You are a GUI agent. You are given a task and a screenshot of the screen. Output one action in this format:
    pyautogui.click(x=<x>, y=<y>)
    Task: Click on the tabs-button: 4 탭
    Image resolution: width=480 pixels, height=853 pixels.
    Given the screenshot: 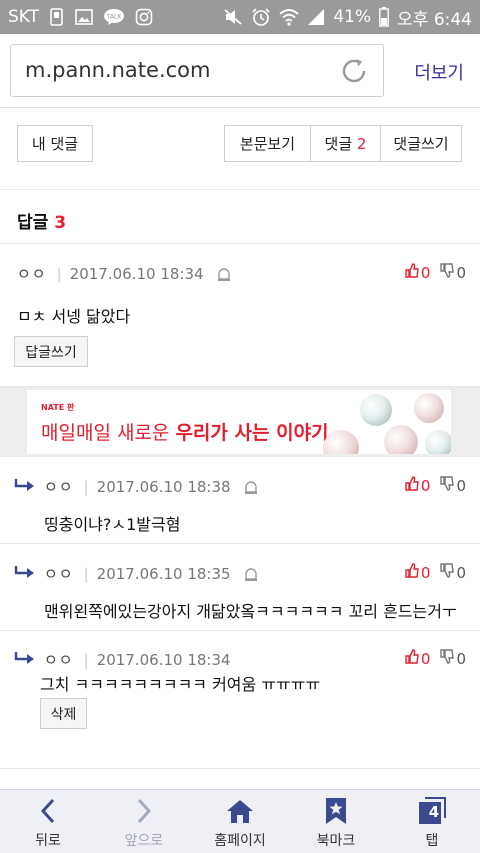 What is the action you would take?
    pyautogui.click(x=432, y=821)
    